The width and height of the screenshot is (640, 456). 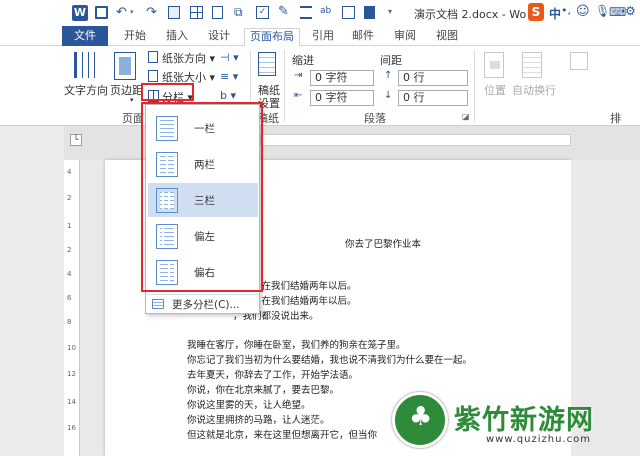 I want to click on tab-design: 设计, so click(x=219, y=37).